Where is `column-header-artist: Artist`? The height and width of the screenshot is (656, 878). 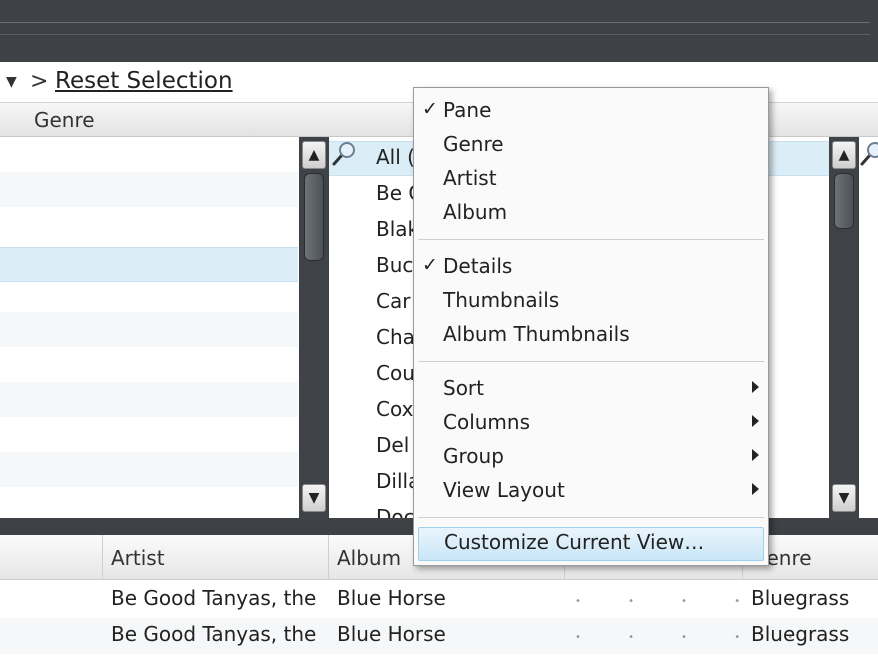 column-header-artist: Artist is located at coordinates (216, 557).